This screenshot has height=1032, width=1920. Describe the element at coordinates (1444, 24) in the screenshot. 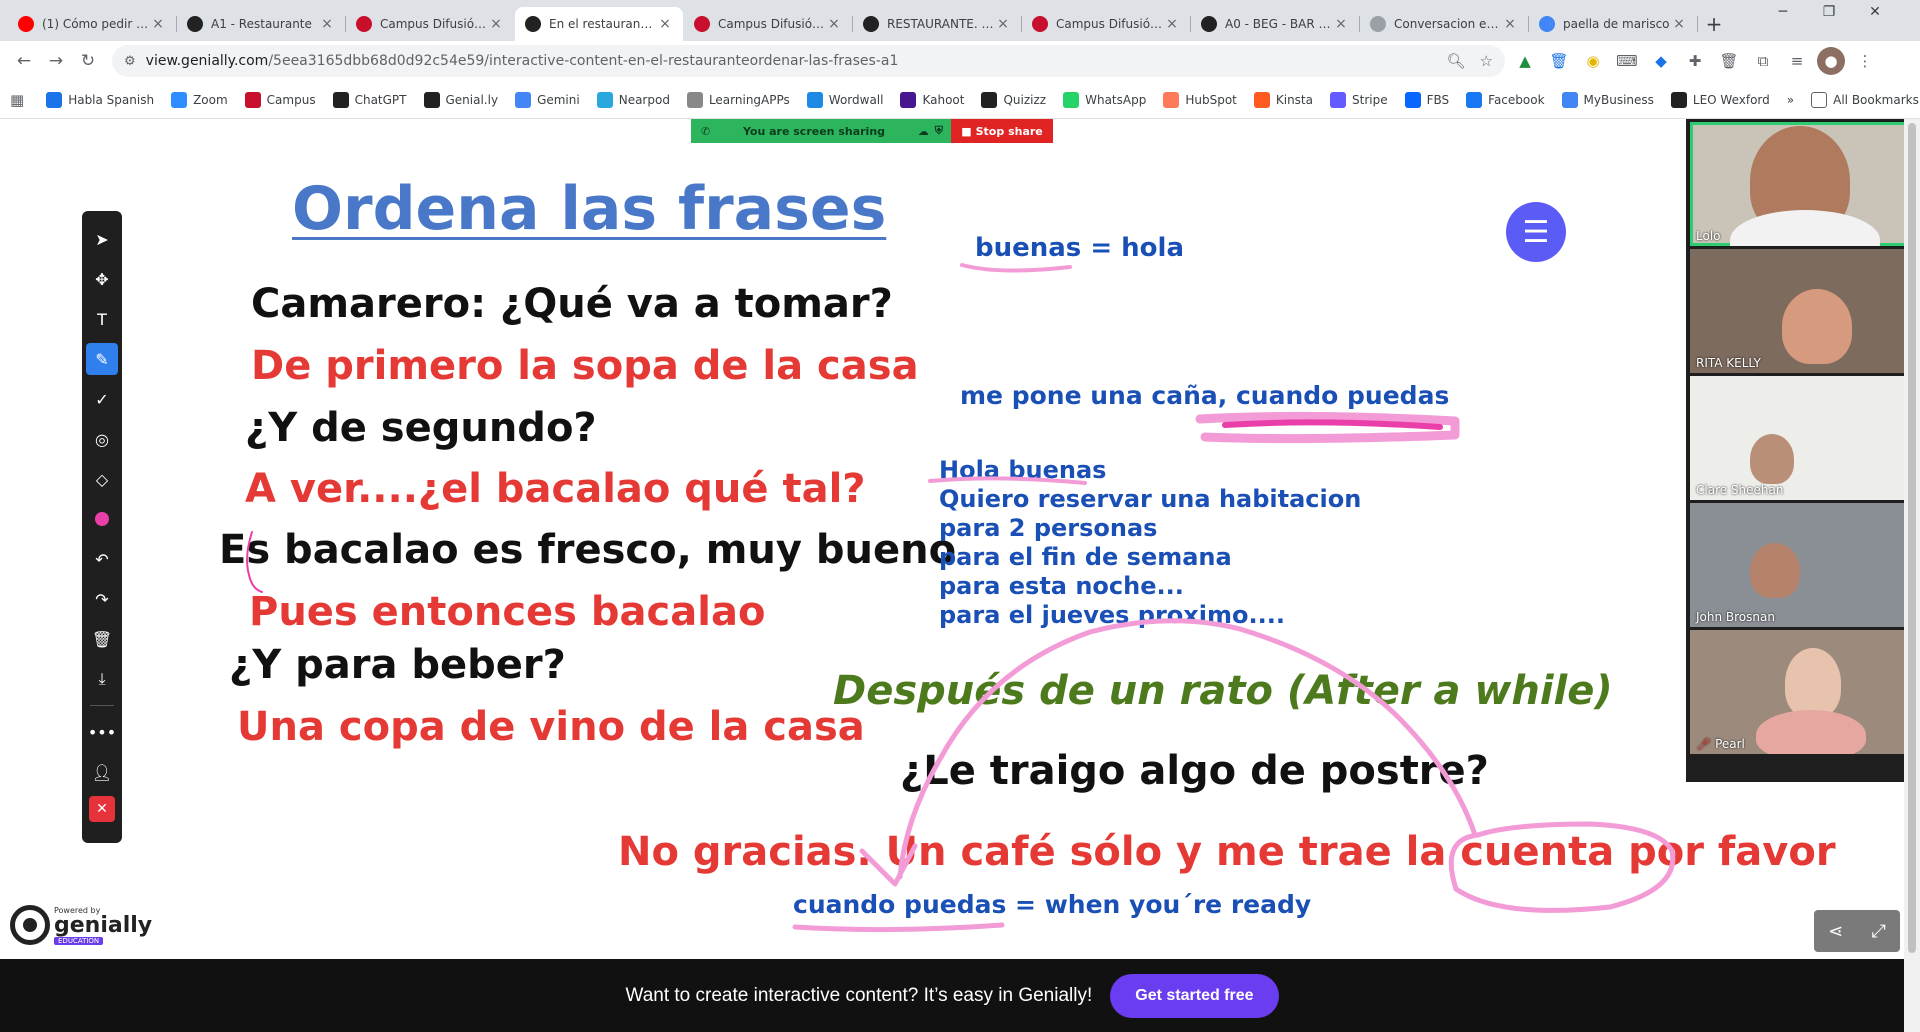

I see `browser-tab: Conversacion en e ×` at that location.